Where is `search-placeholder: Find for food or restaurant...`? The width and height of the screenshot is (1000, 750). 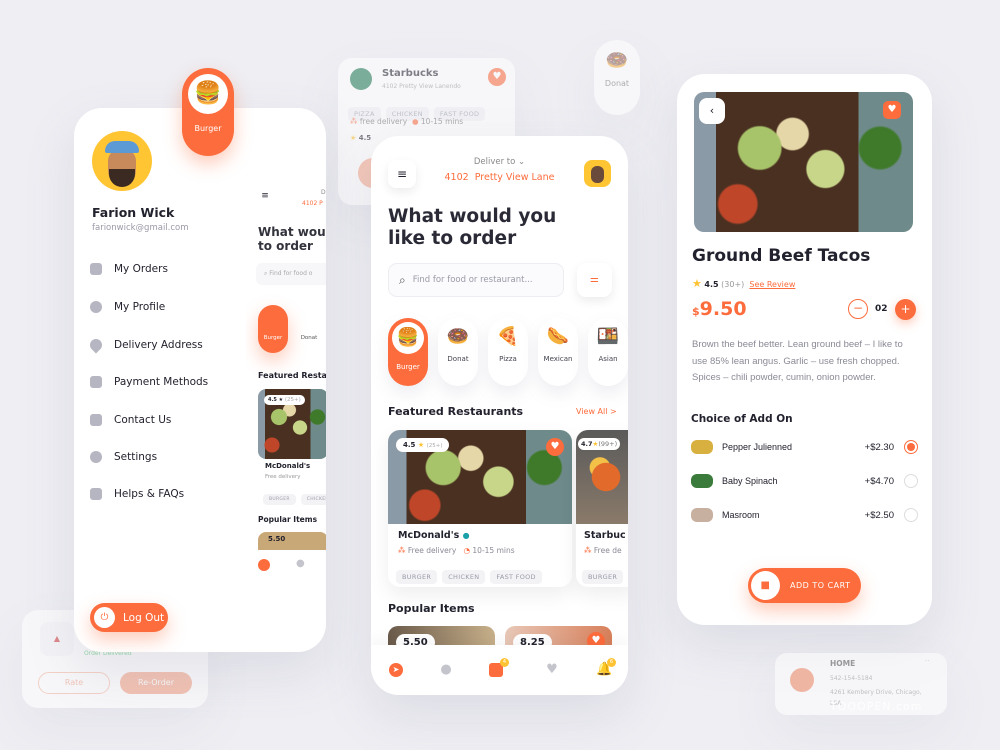 search-placeholder: Find for food or restaurant... is located at coordinates (472, 280).